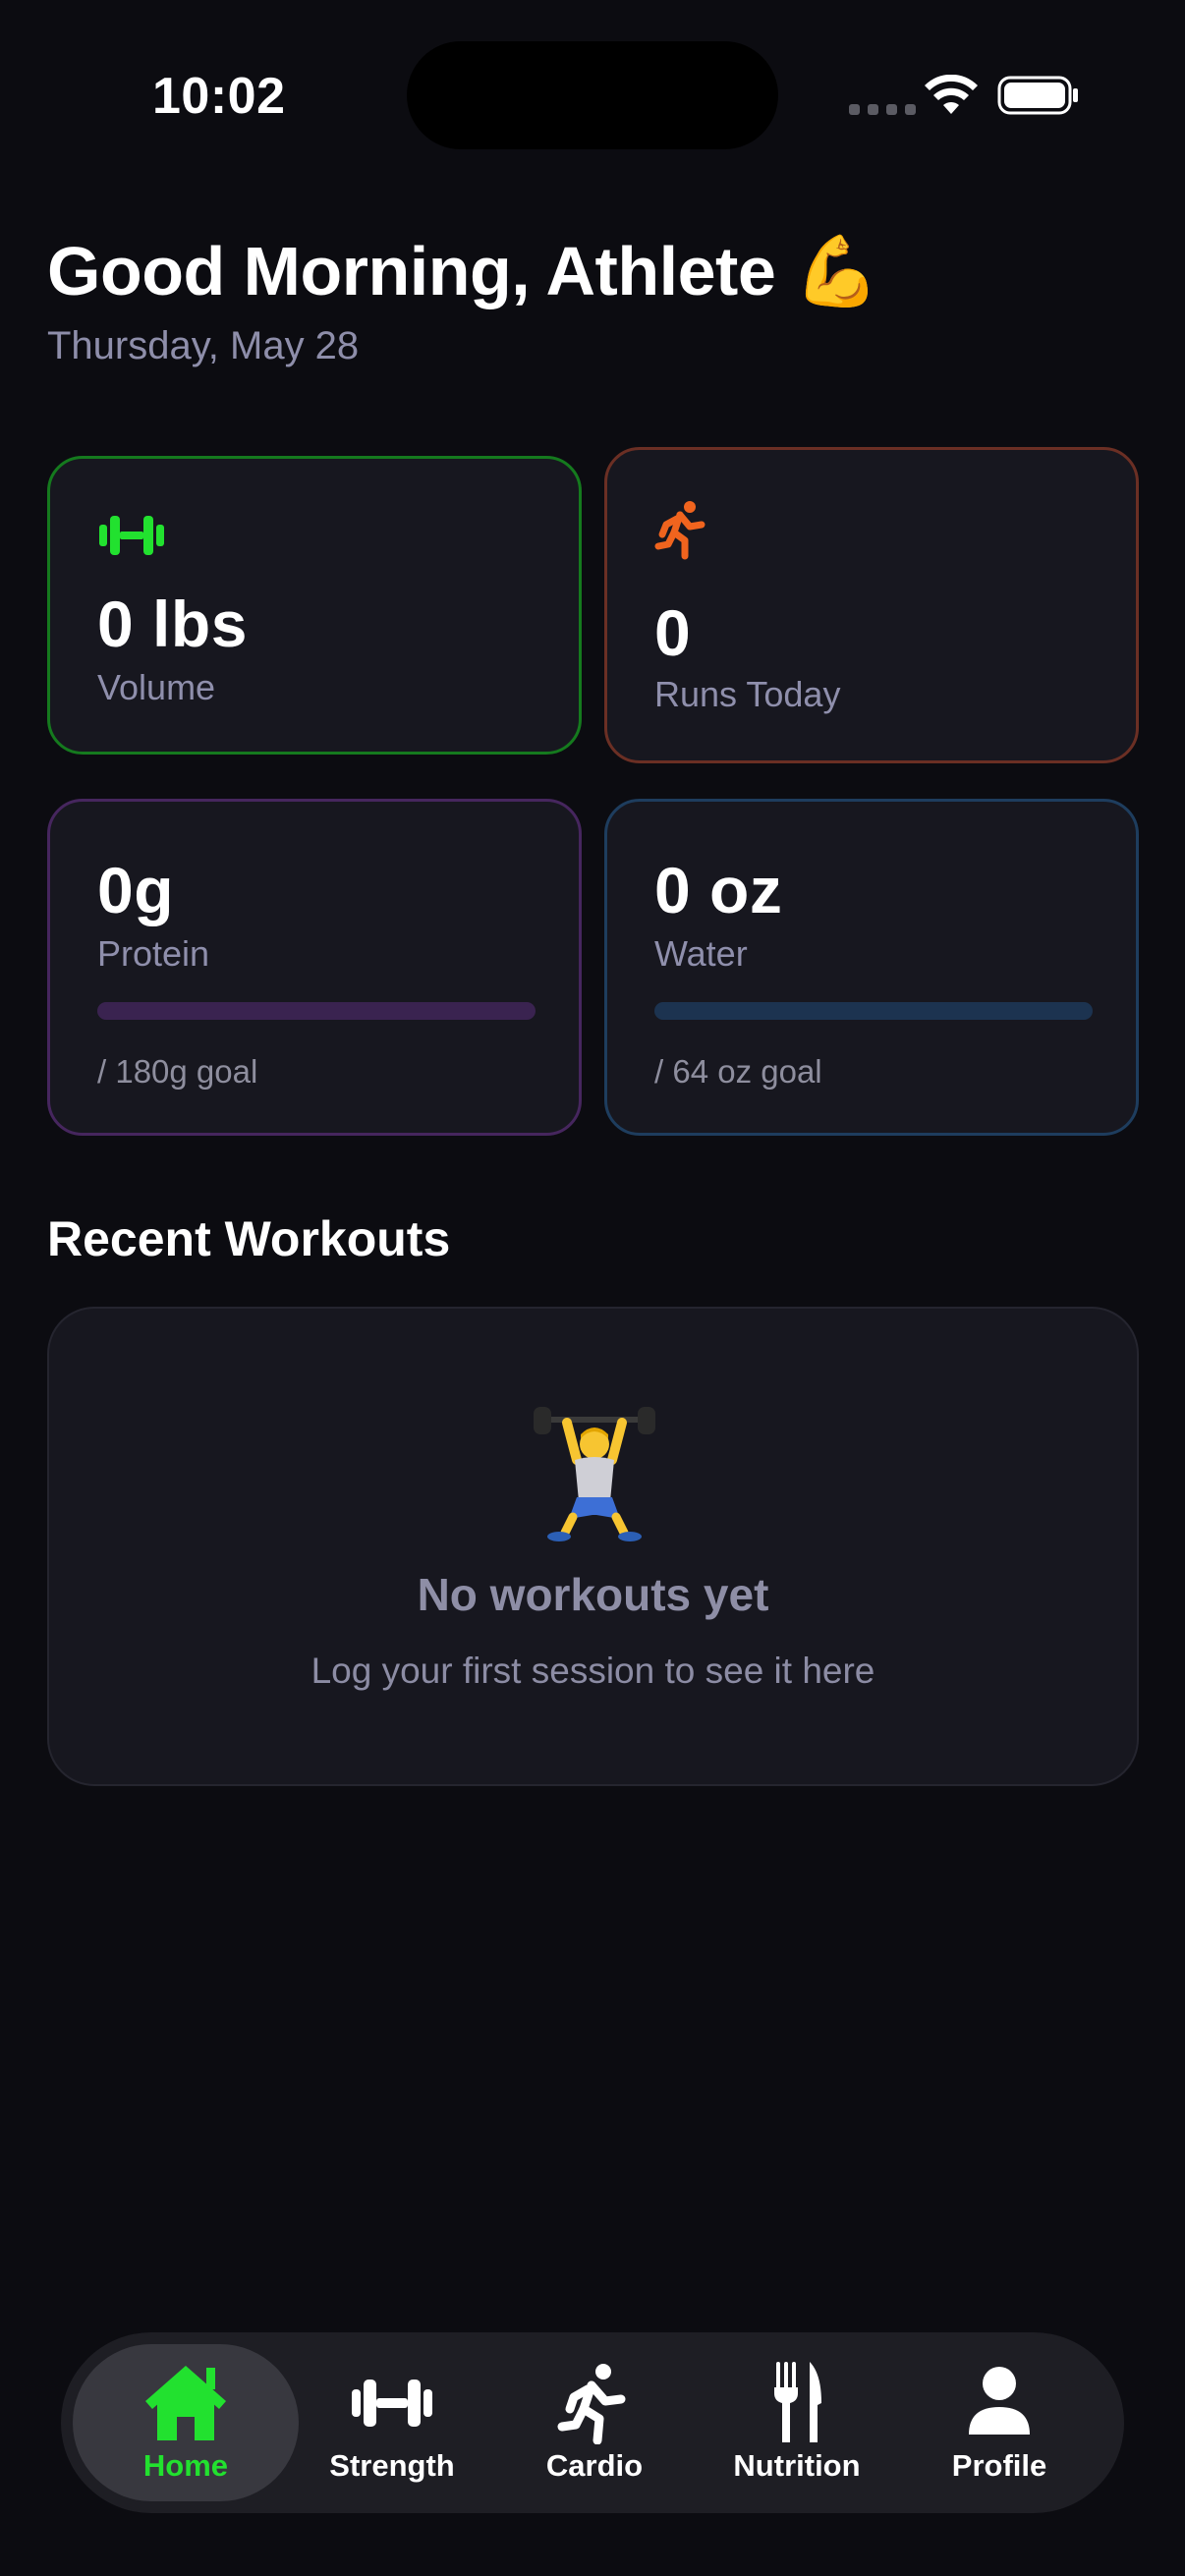 This screenshot has height=2576, width=1185. Describe the element at coordinates (883, 109) in the screenshot. I see `cellular-signal-icon` at that location.